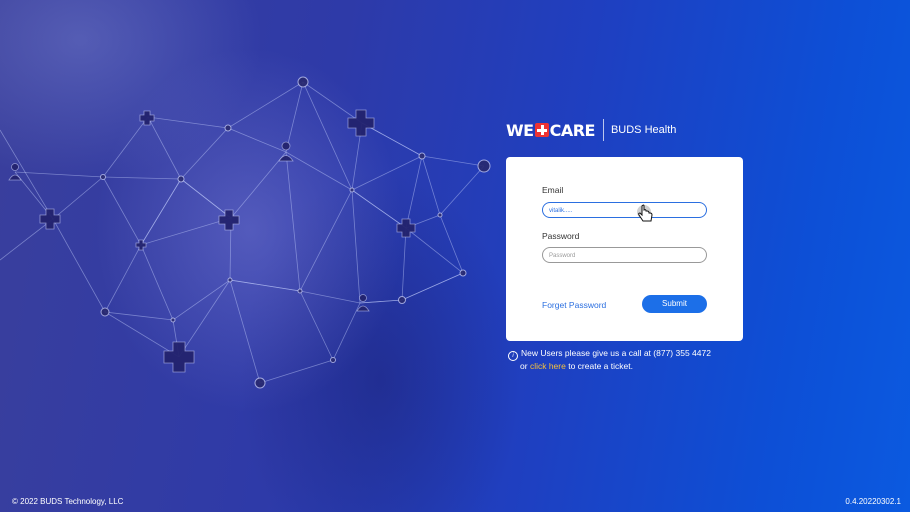 The image size is (910, 512). What do you see at coordinates (513, 356) in the screenshot?
I see `info-icon: i` at bounding box center [513, 356].